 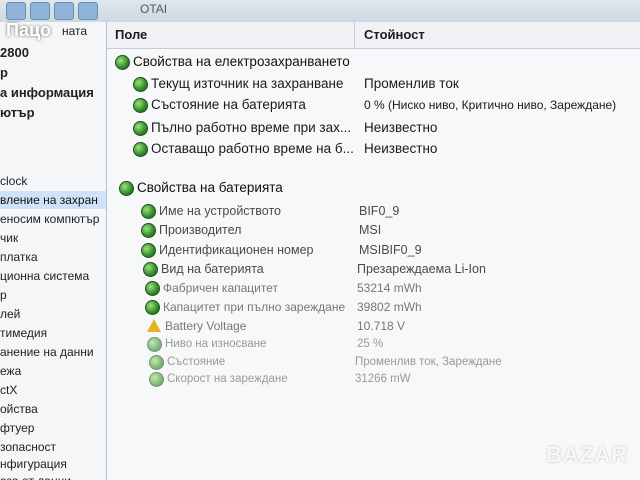 I want to click on field-value: 53214 mWh, so click(x=389, y=288).